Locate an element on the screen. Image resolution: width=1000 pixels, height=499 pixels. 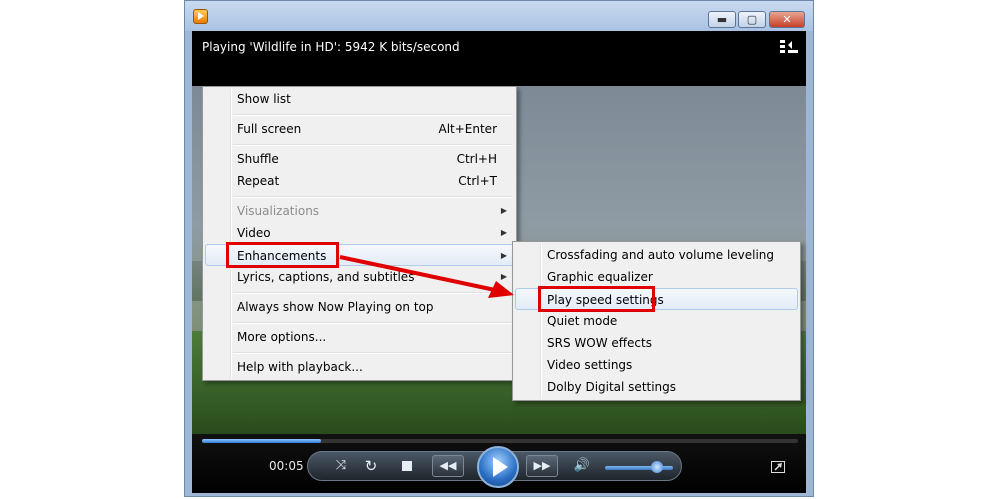
menu-item-label: Lyrics, captions, and subtitles is located at coordinates (326, 277).